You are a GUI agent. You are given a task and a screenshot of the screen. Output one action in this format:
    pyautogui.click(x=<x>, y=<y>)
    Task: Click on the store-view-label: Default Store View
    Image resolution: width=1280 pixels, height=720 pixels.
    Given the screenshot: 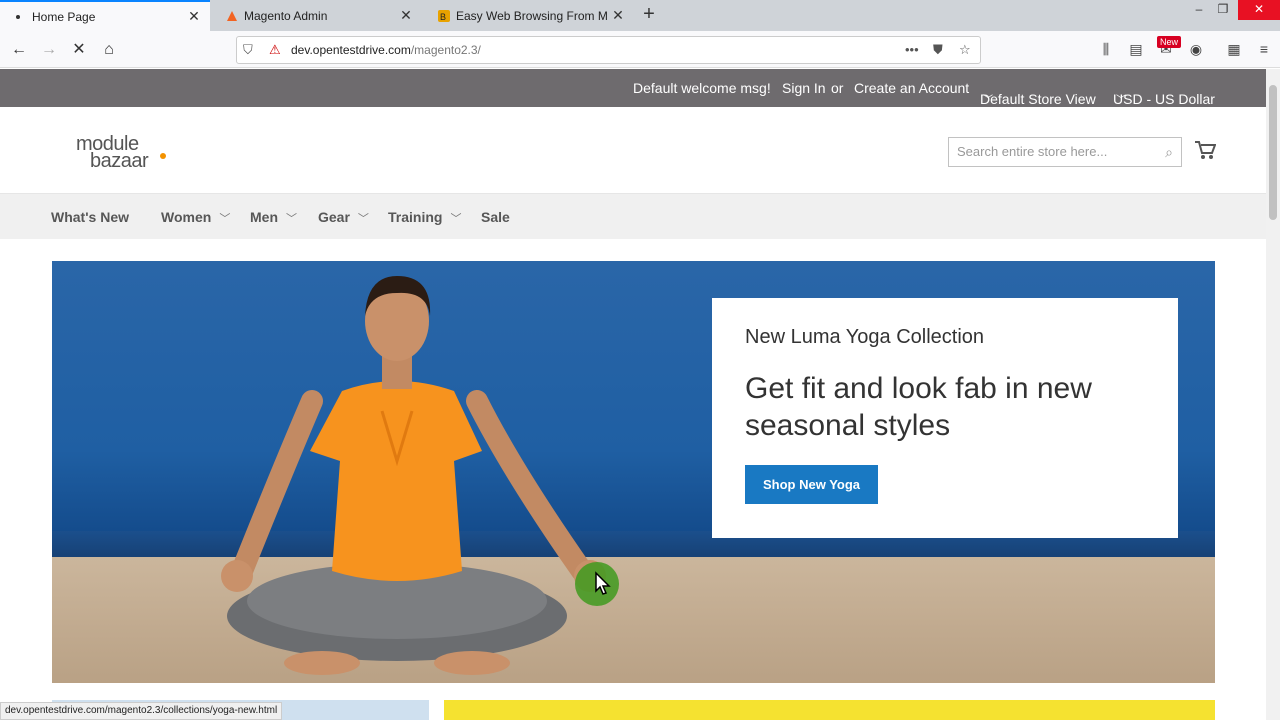 What is the action you would take?
    pyautogui.click(x=1038, y=99)
    